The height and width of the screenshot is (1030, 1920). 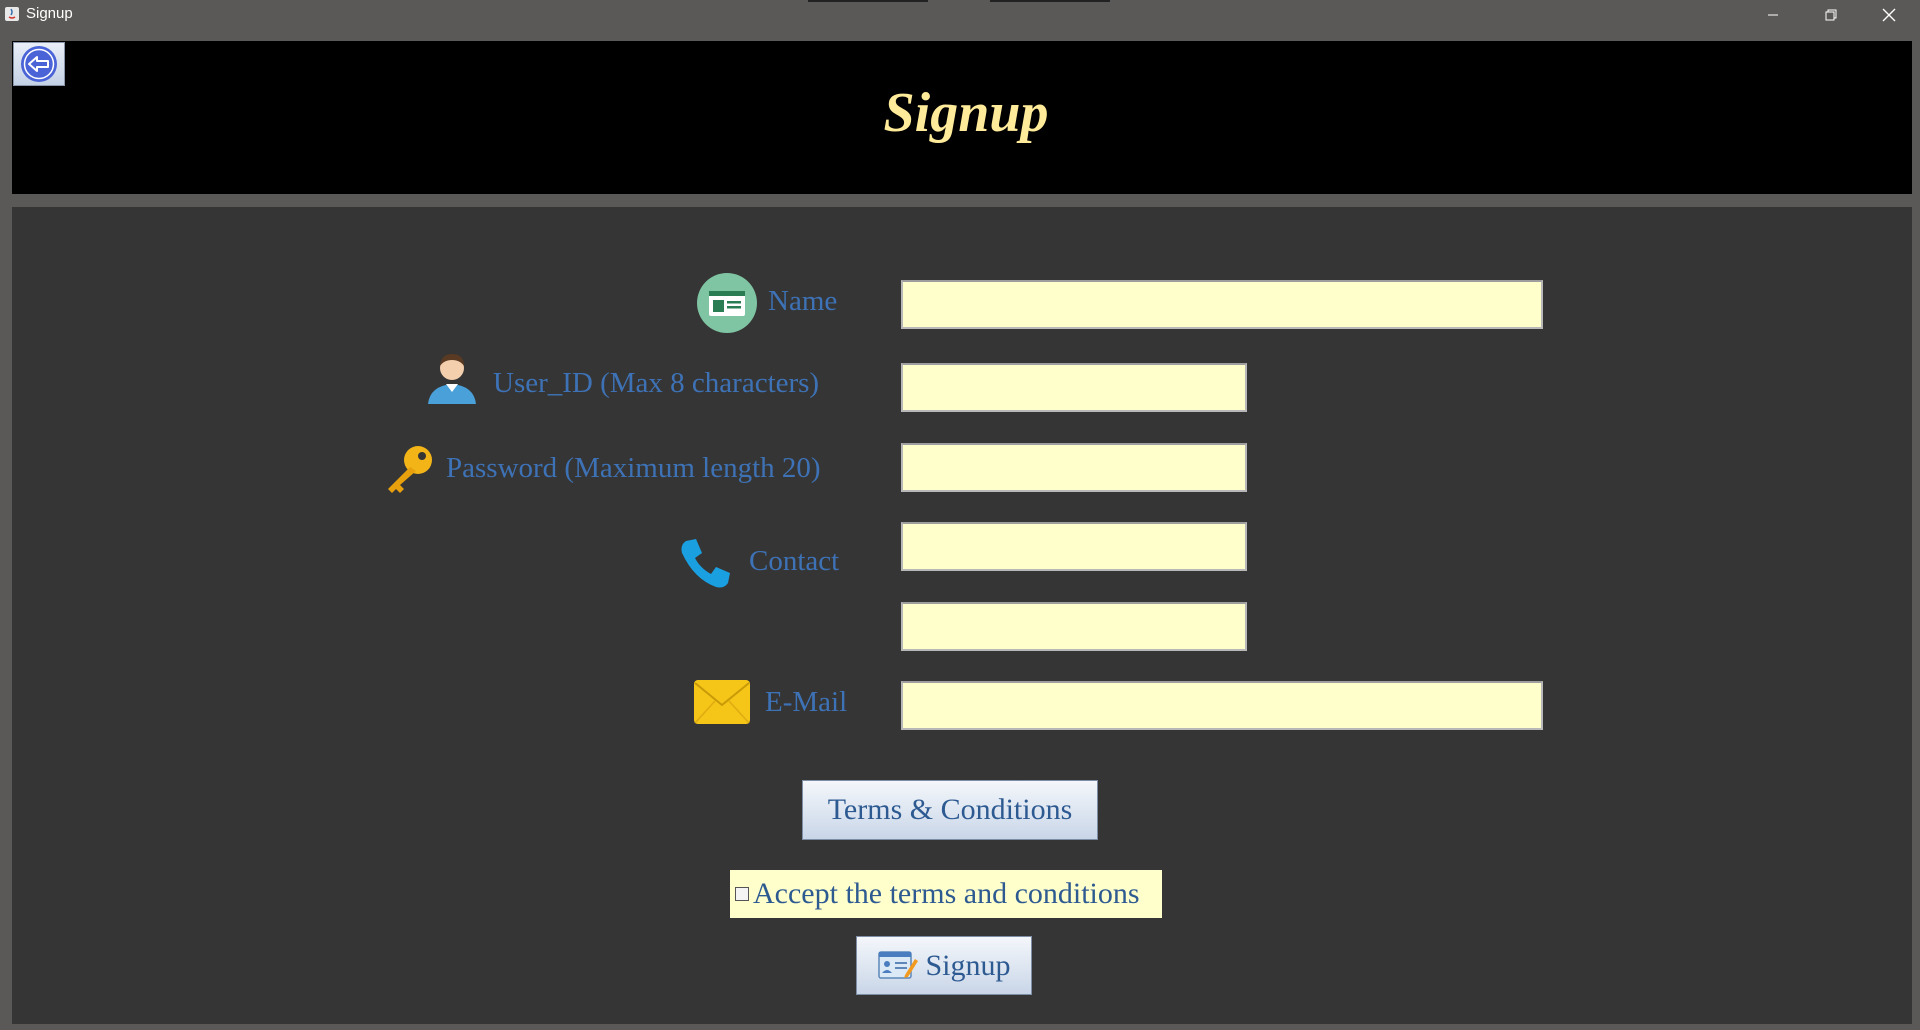 I want to click on accept-terms-label: Accept the terms and conditions, so click(x=946, y=893).